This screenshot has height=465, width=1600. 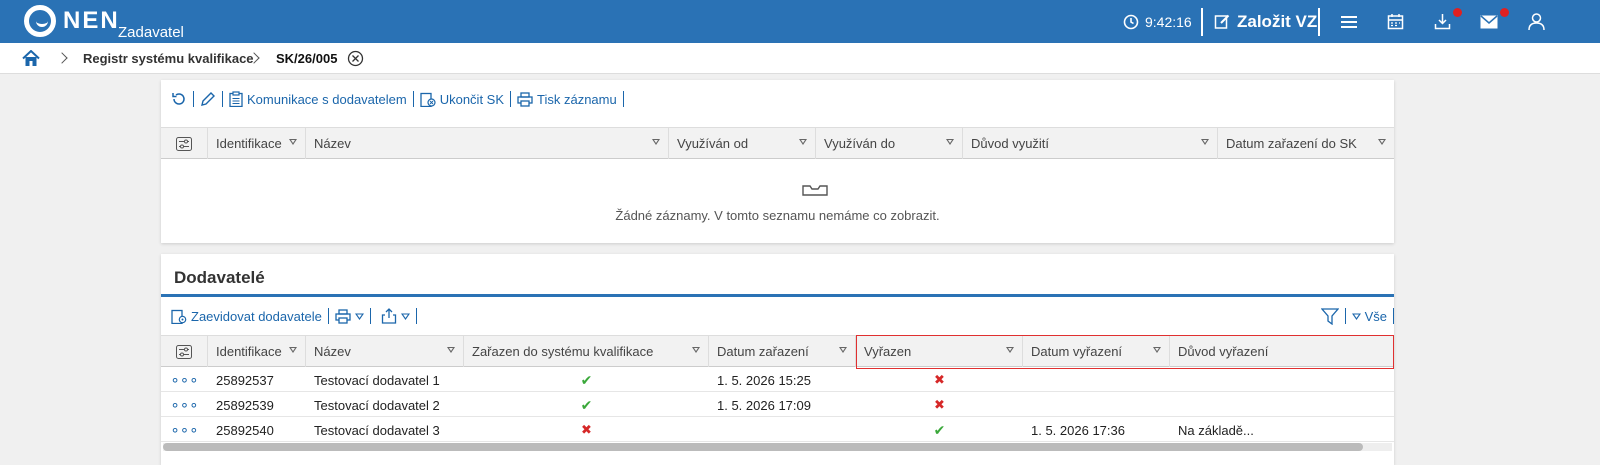 I want to click on table-cell: Testovací dodavatel 1, so click(x=385, y=380).